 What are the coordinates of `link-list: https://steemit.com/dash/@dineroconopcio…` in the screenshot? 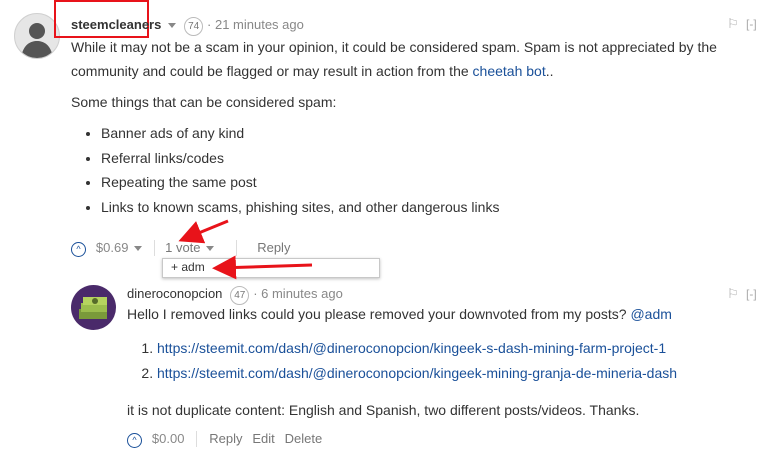 It's located at (442, 360).